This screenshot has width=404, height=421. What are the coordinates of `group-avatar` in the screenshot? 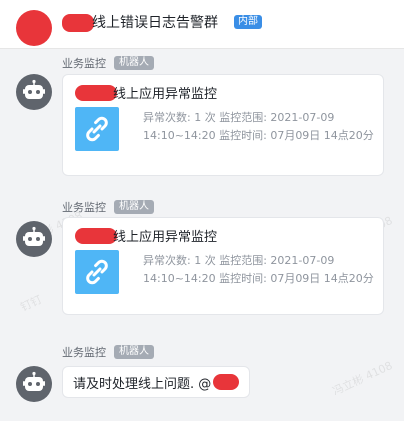 It's located at (34, 28).